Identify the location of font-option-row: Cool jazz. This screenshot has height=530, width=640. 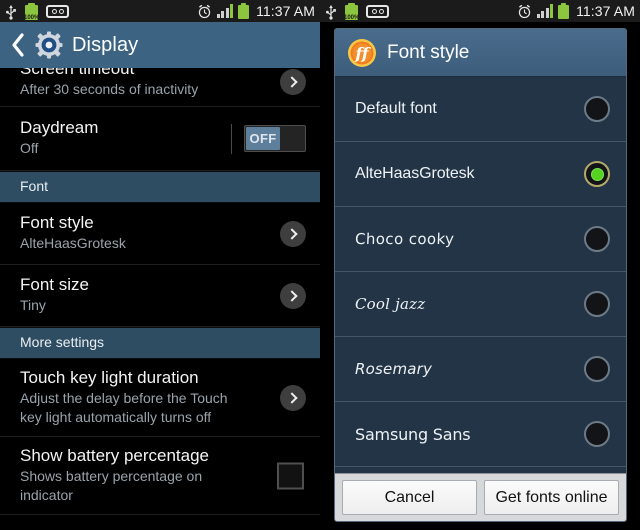
(480, 304).